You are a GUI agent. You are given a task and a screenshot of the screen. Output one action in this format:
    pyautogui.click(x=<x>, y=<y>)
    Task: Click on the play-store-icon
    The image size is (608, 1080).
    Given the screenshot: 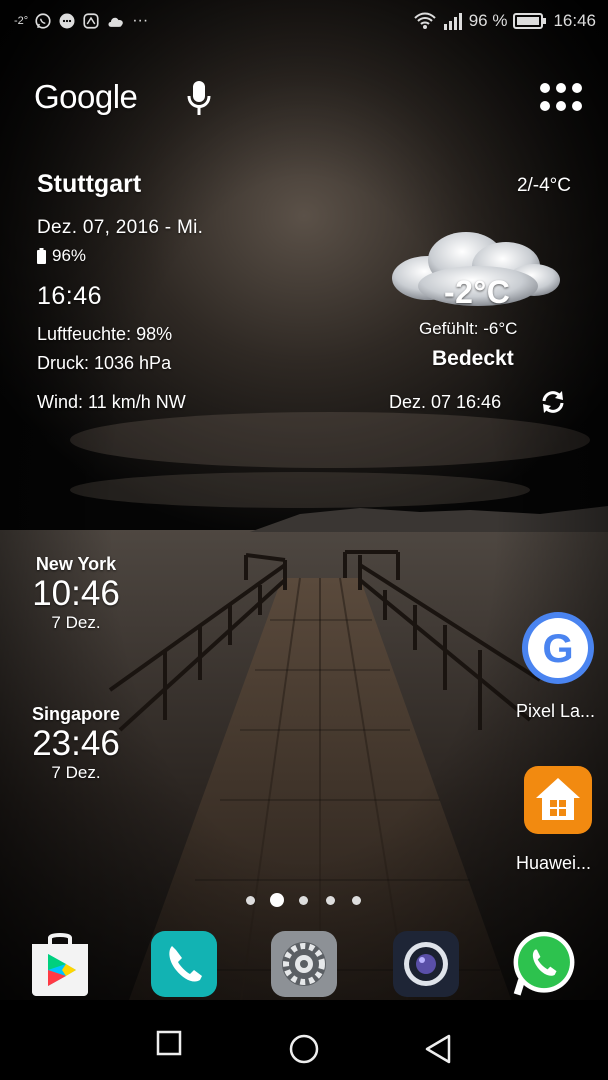 What is the action you would take?
    pyautogui.click(x=60, y=964)
    